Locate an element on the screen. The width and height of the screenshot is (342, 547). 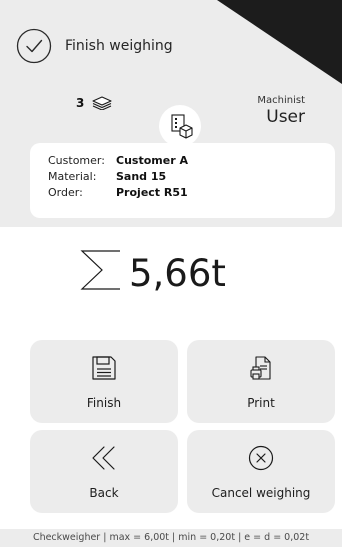
info-row-order: Order: Project R51 is located at coordinates (118, 192).